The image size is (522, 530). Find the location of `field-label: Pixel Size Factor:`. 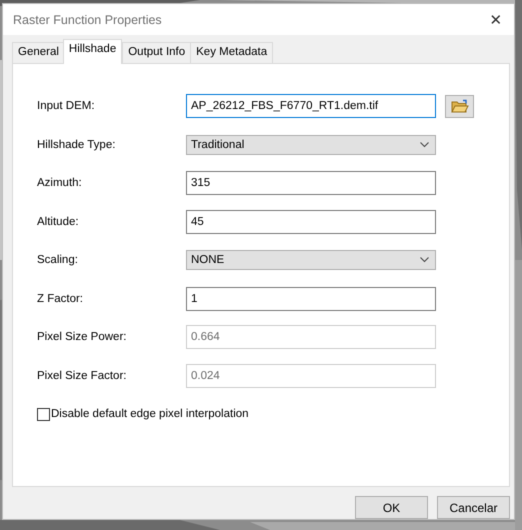

field-label: Pixel Size Factor: is located at coordinates (81, 376).